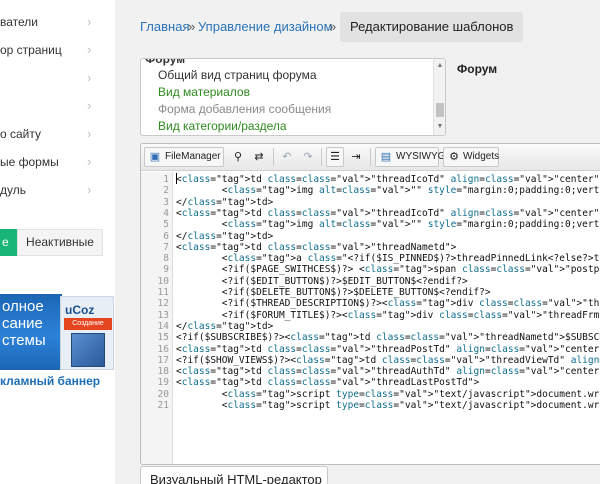 The image size is (600, 484). Describe the element at coordinates (163, 372) in the screenshot. I see `line-number: 18` at that location.